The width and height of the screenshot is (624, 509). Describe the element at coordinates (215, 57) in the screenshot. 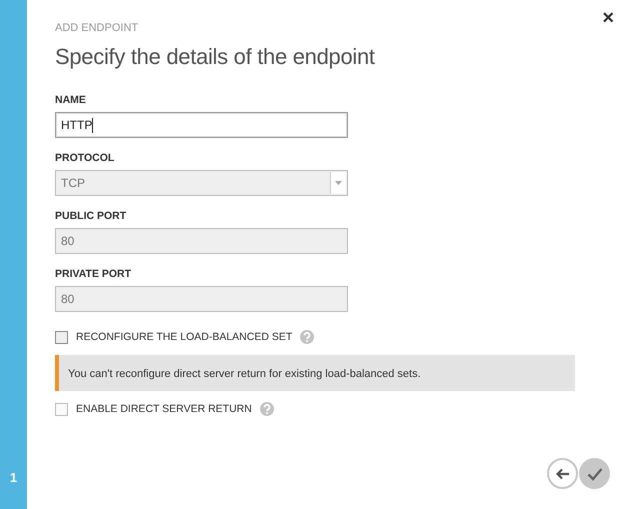

I see `dialog-title: Specify the details of the endpoint` at that location.